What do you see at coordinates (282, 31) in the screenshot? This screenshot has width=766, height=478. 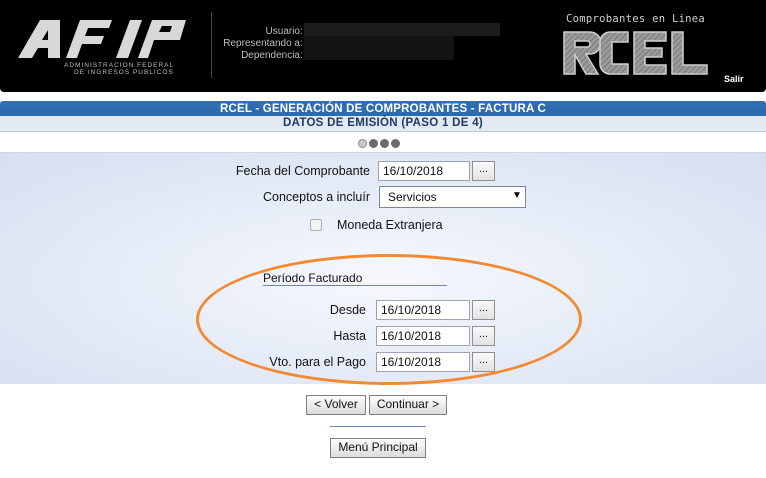 I see `usuario-label: Usuario` at bounding box center [282, 31].